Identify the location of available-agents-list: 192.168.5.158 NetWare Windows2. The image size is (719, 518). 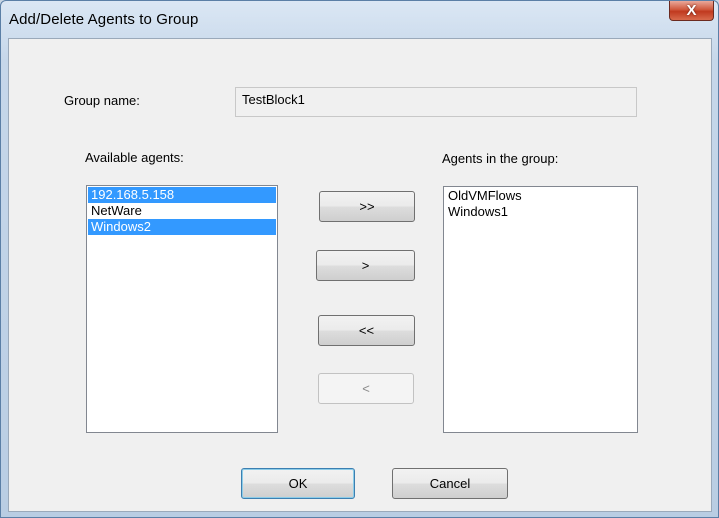
(182, 309).